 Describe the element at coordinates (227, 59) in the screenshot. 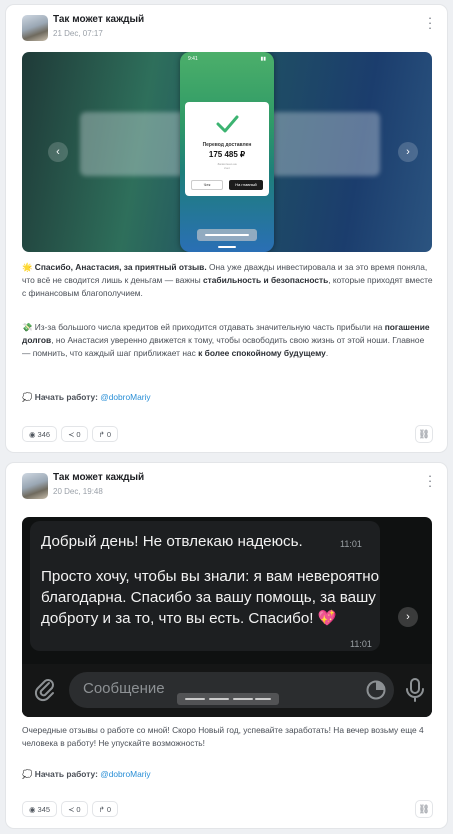

I see `status-bar: 9:41 ▮▮` at that location.